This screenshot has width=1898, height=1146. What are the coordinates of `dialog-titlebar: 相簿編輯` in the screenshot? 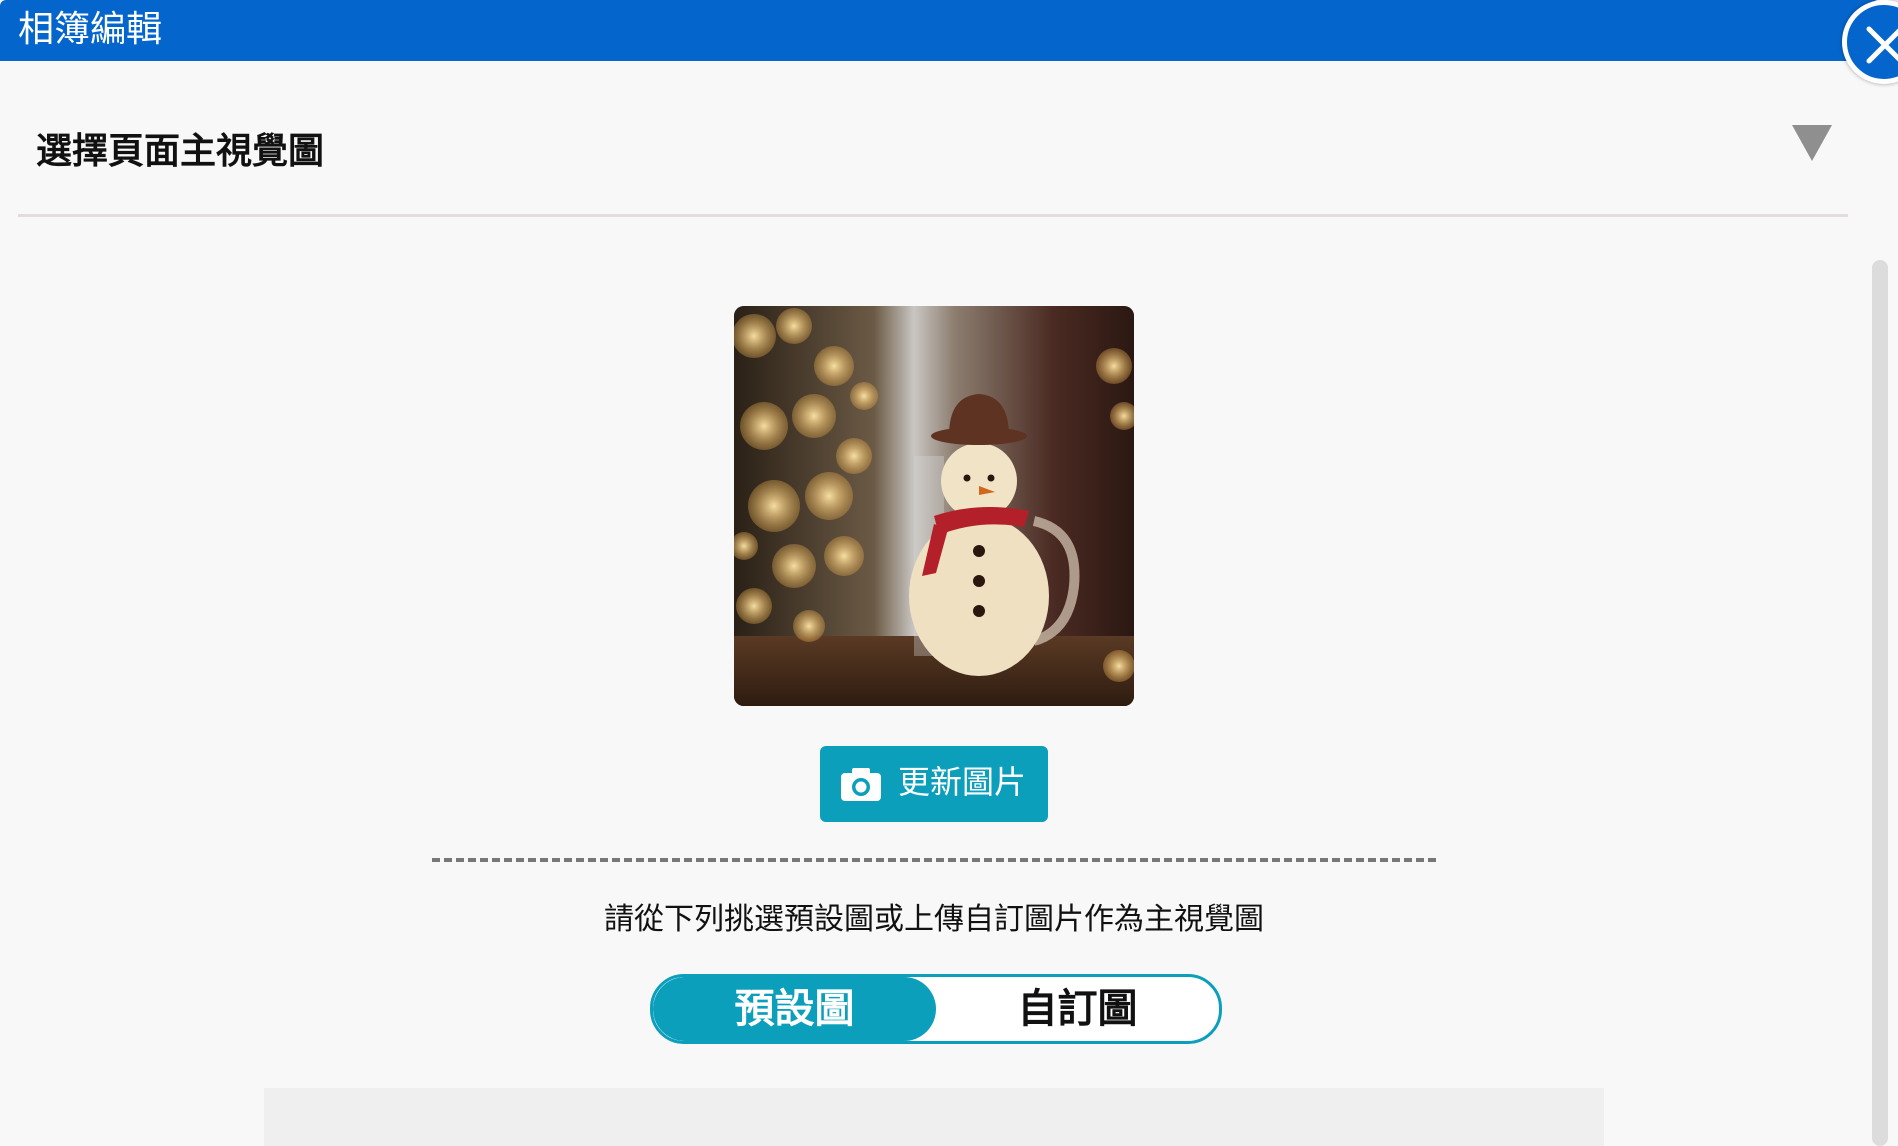 It's located at (940, 30).